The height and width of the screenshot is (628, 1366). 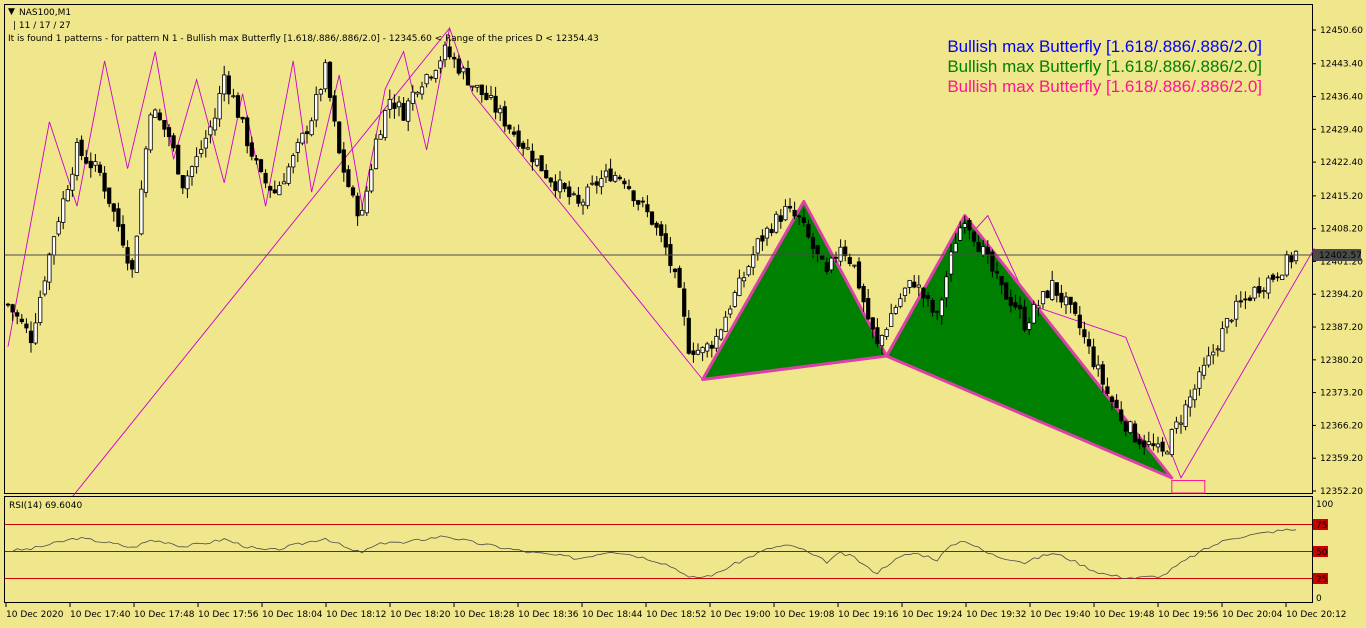 I want to click on time-tick-label: 10 Dec 17:56, so click(x=228, y=615).